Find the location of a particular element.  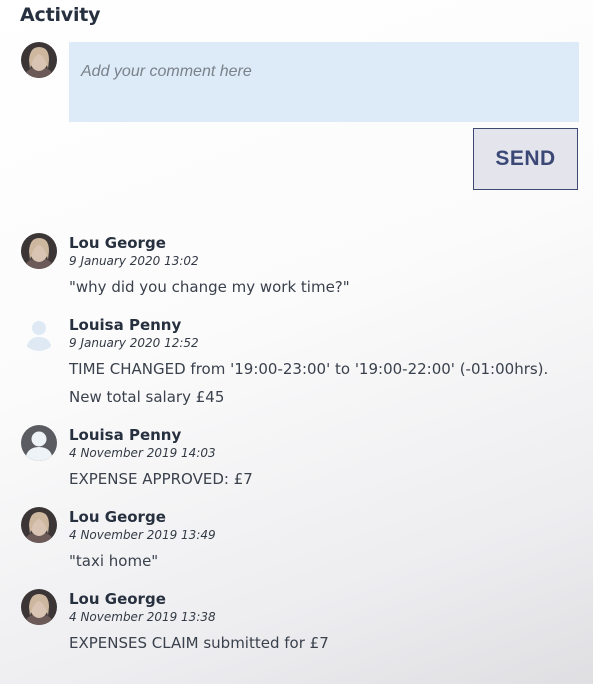

entry-timestamp: 4 November 2019 14:03 is located at coordinates (142, 453).